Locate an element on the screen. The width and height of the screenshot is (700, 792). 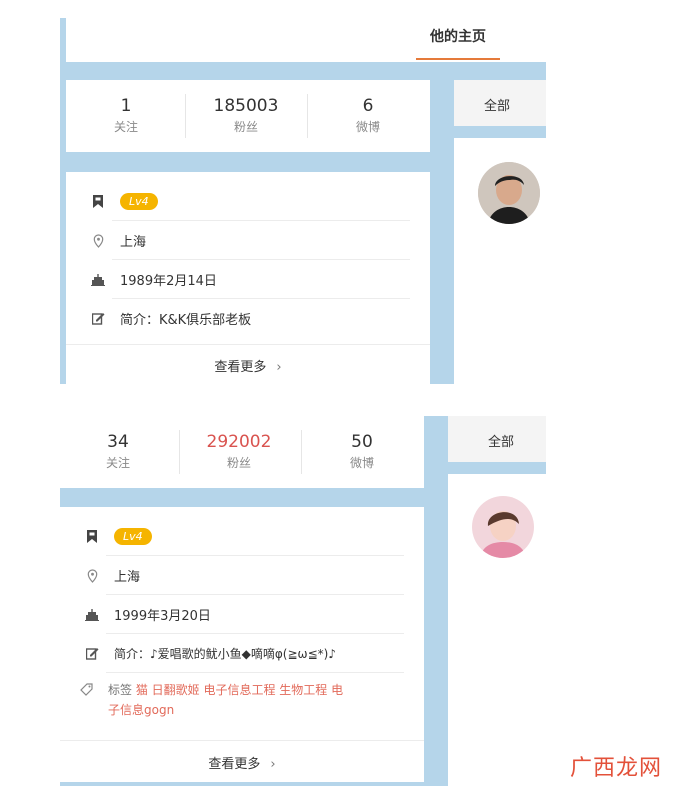
birthday-text: 1999年3月20日 is located at coordinates (162, 616).